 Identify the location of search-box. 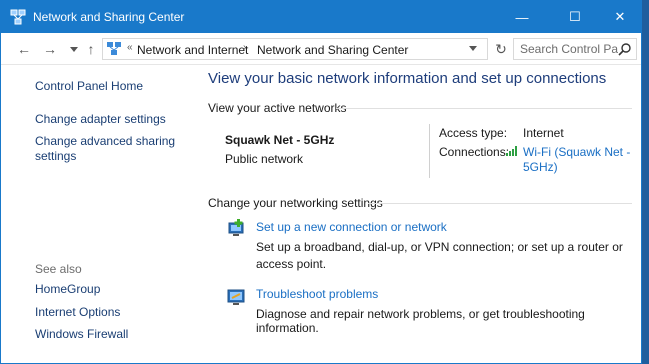
(575, 49).